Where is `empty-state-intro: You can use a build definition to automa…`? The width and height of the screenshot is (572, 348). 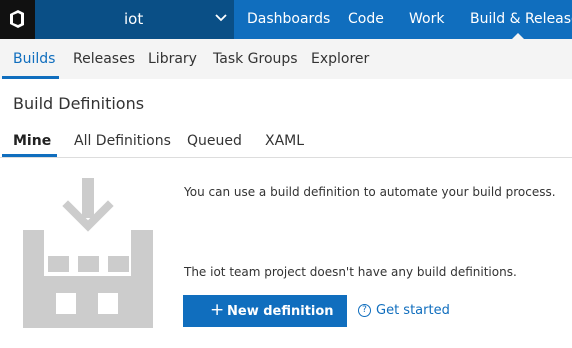
empty-state-intro: You can use a build definition to automa… is located at coordinates (370, 192).